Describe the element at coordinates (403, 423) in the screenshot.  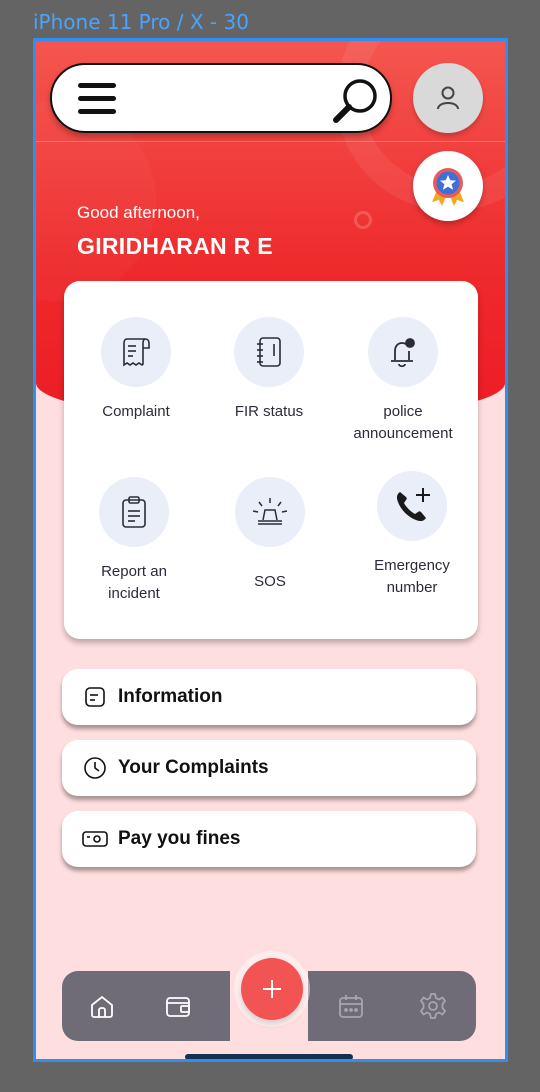
I see `service-label: police announcement` at that location.